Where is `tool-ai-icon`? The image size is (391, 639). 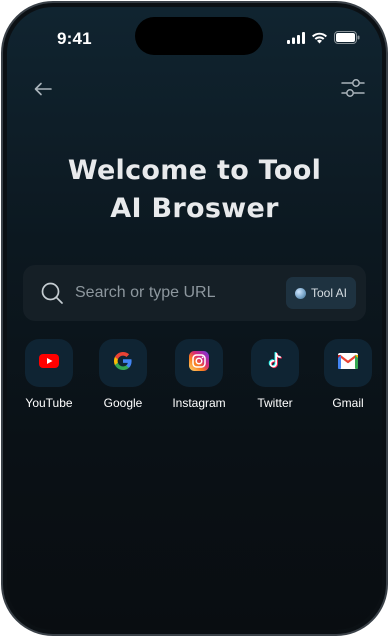
tool-ai-icon is located at coordinates (300, 293).